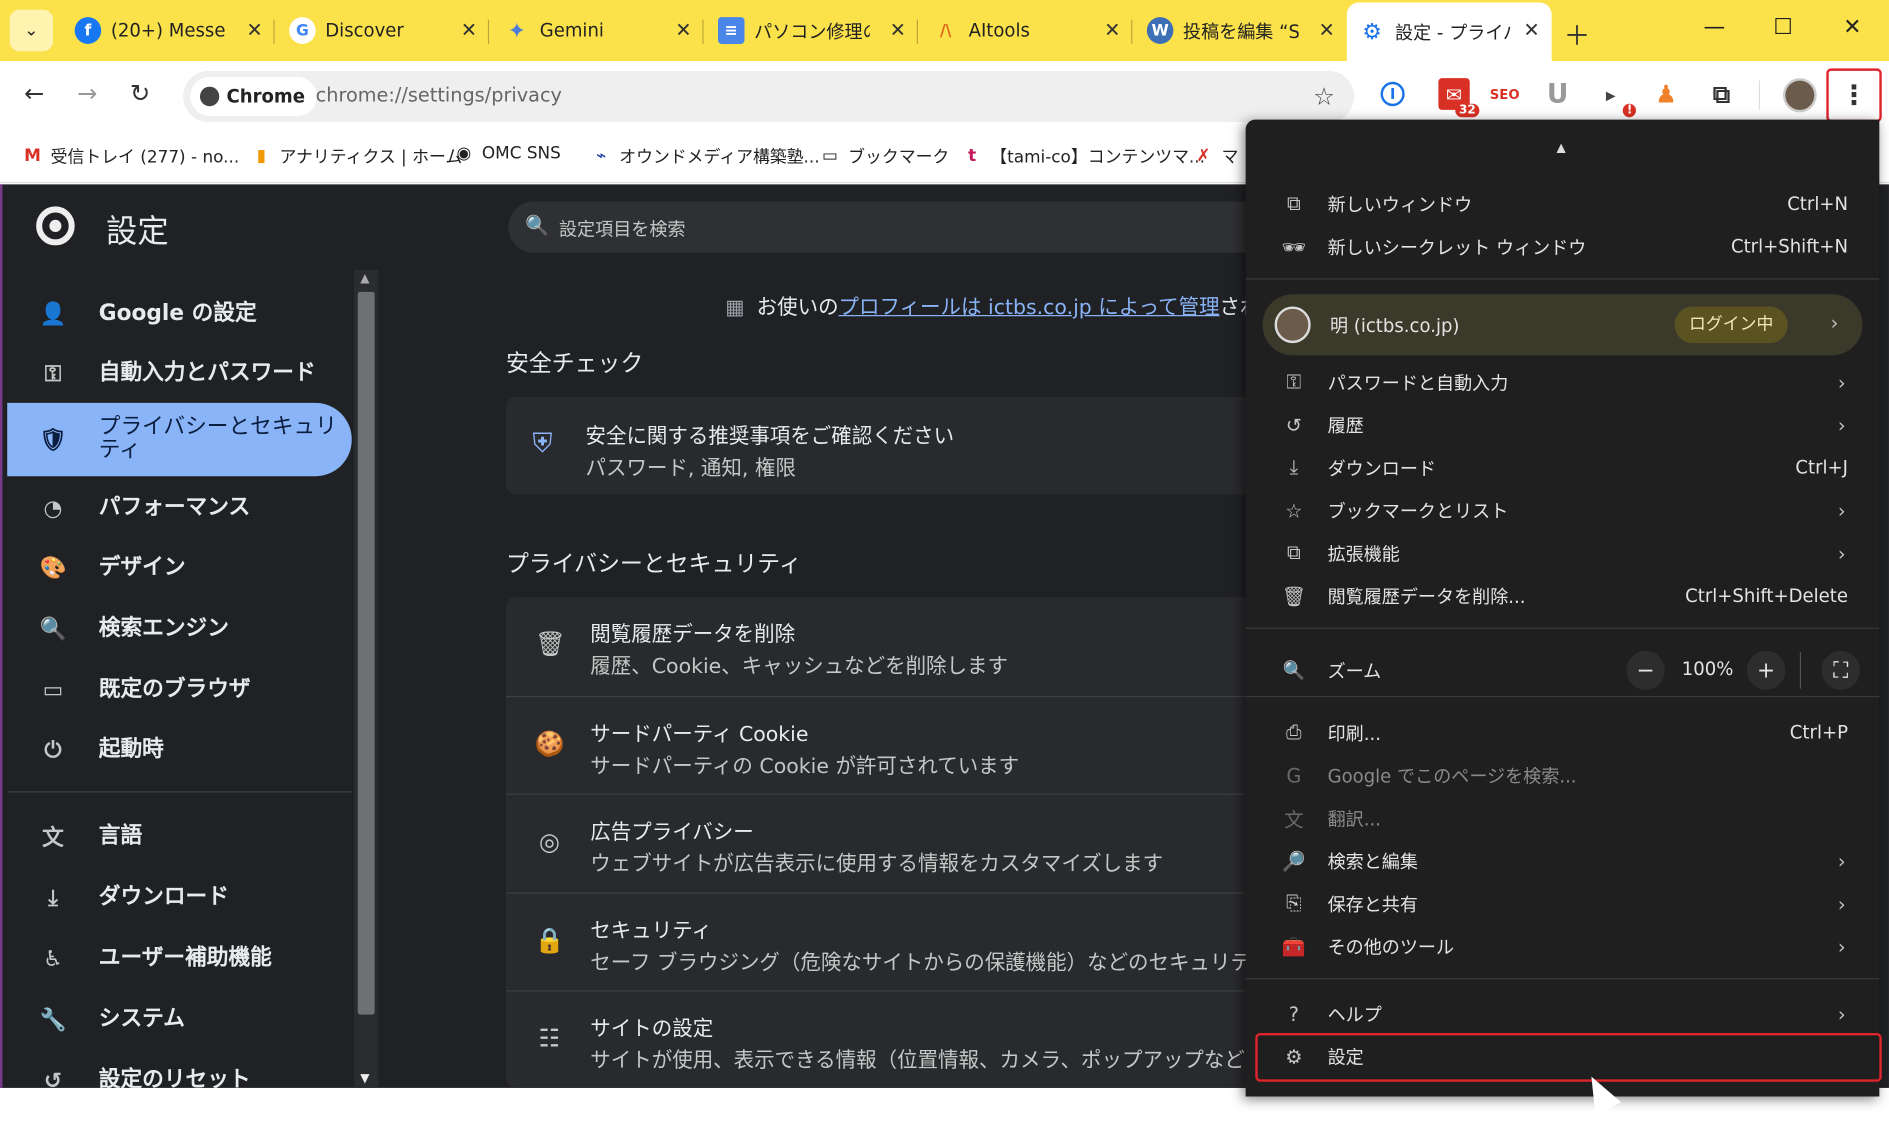 Image resolution: width=1889 pixels, height=1138 pixels. What do you see at coordinates (1854, 95) in the screenshot?
I see `chrome-menu-button: ⋮` at bounding box center [1854, 95].